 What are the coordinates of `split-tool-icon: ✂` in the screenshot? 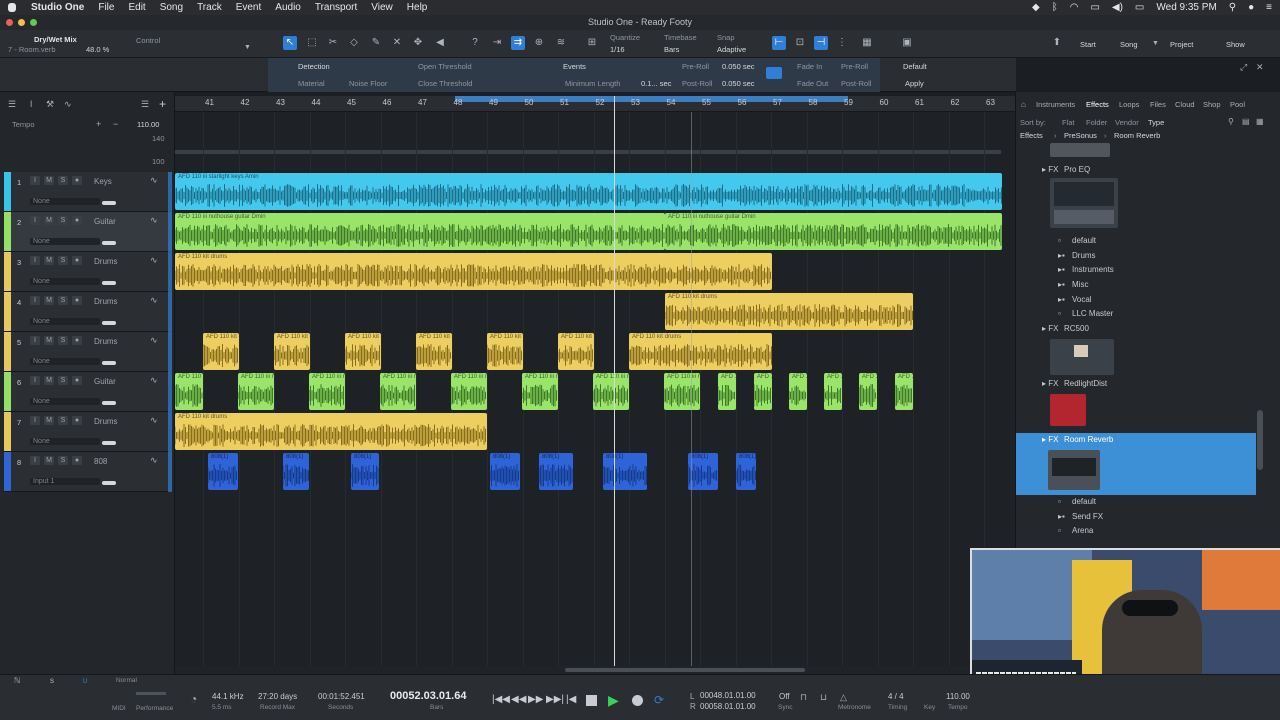 It's located at (333, 43).